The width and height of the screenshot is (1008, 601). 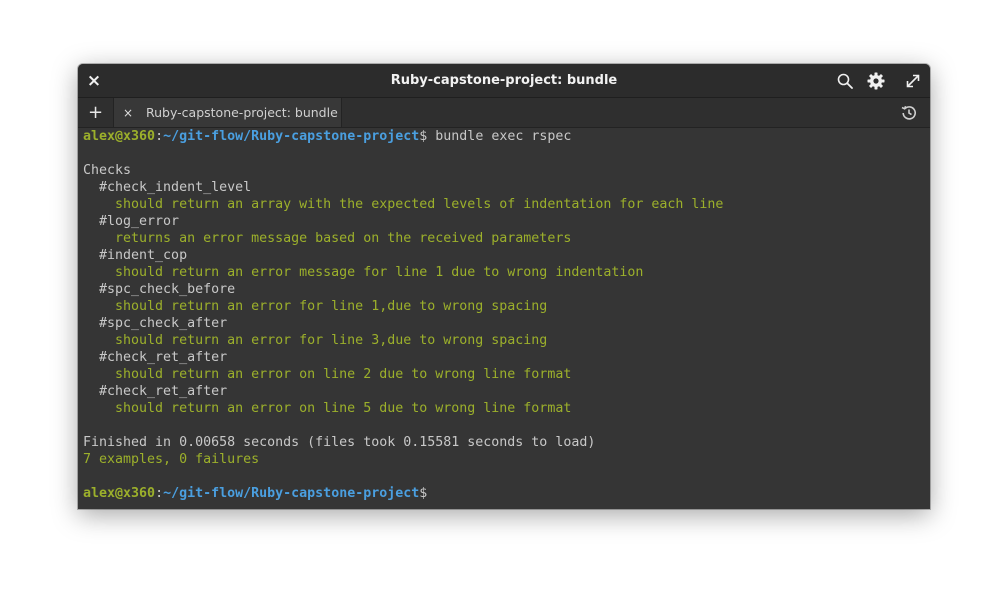 What do you see at coordinates (135, 255) in the screenshot?
I see `output-line: #indent_cop` at bounding box center [135, 255].